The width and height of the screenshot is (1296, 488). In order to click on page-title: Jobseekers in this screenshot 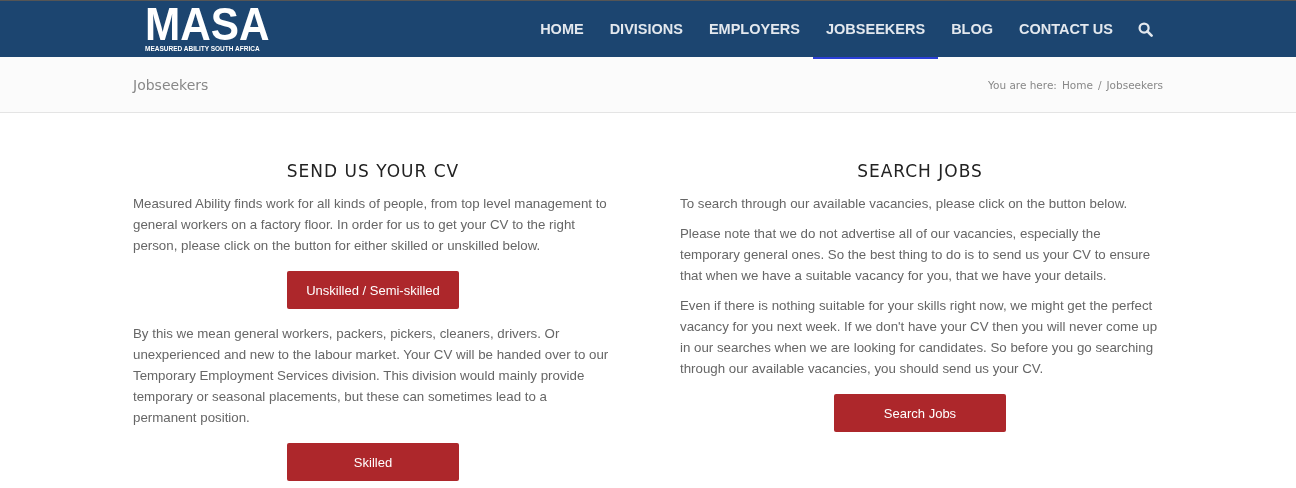, I will do `click(171, 84)`.